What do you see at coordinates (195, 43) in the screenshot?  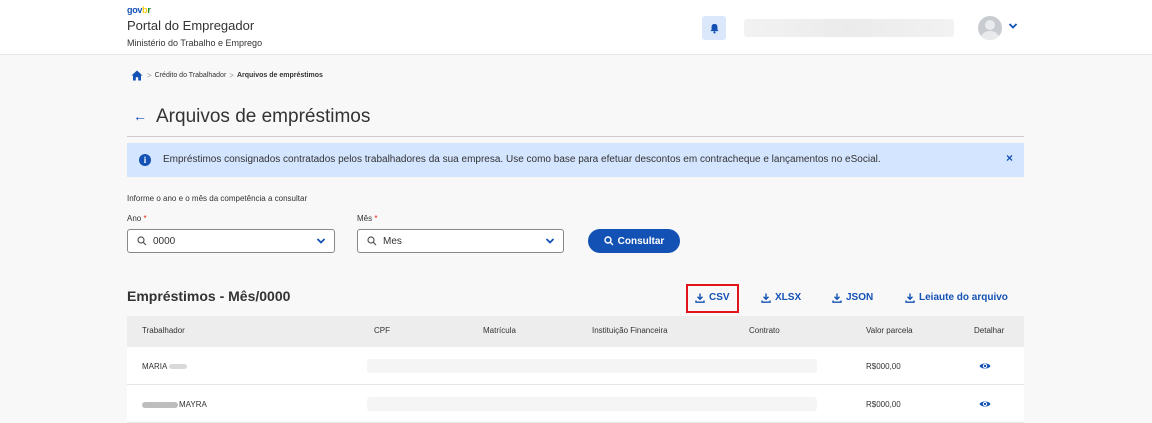 I see `app-subtitle: Ministério do Trabalho e Emprego` at bounding box center [195, 43].